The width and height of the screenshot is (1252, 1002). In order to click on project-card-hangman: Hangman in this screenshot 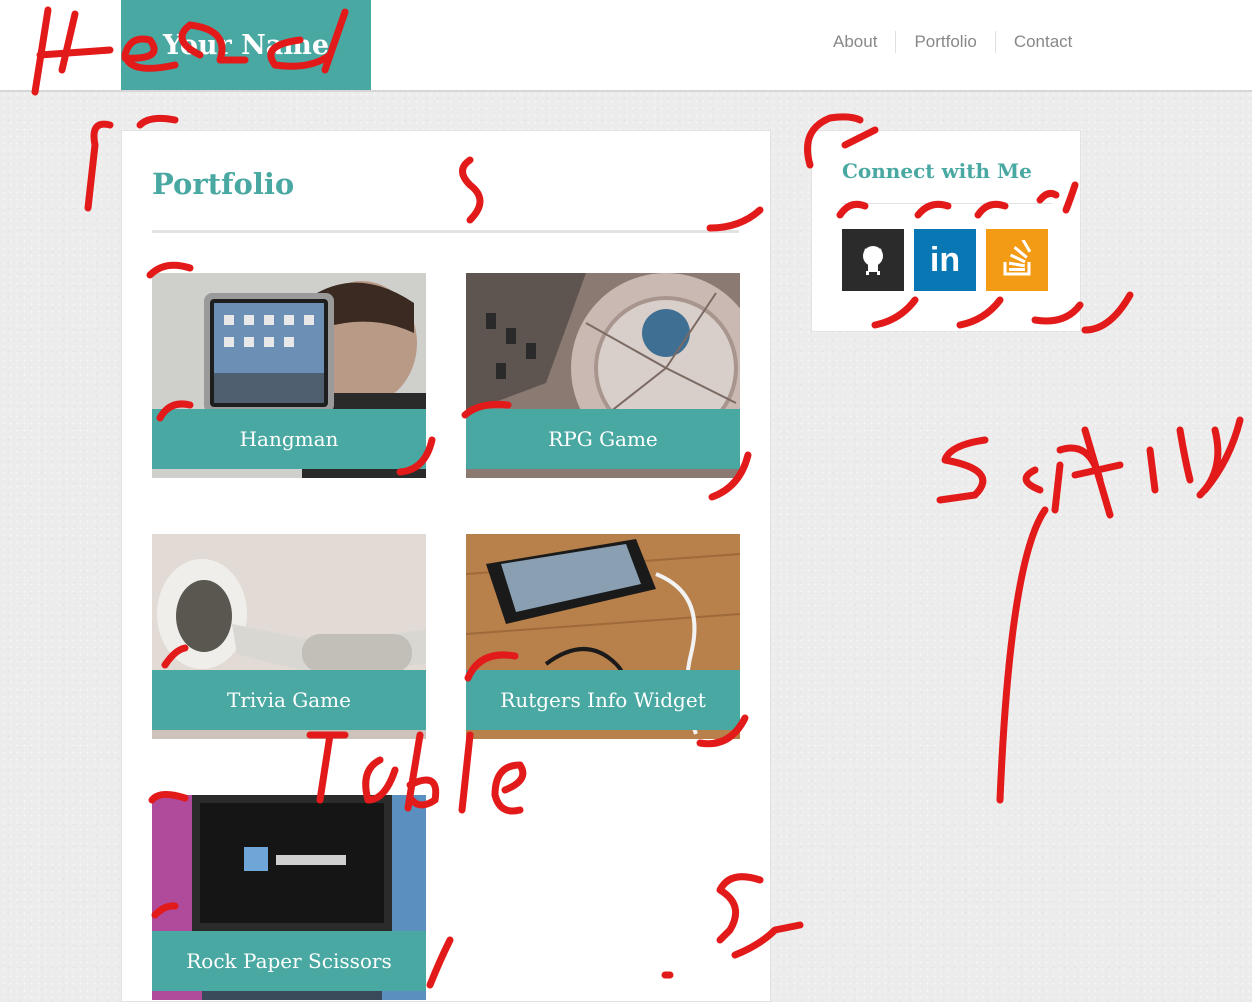, I will do `click(289, 375)`.